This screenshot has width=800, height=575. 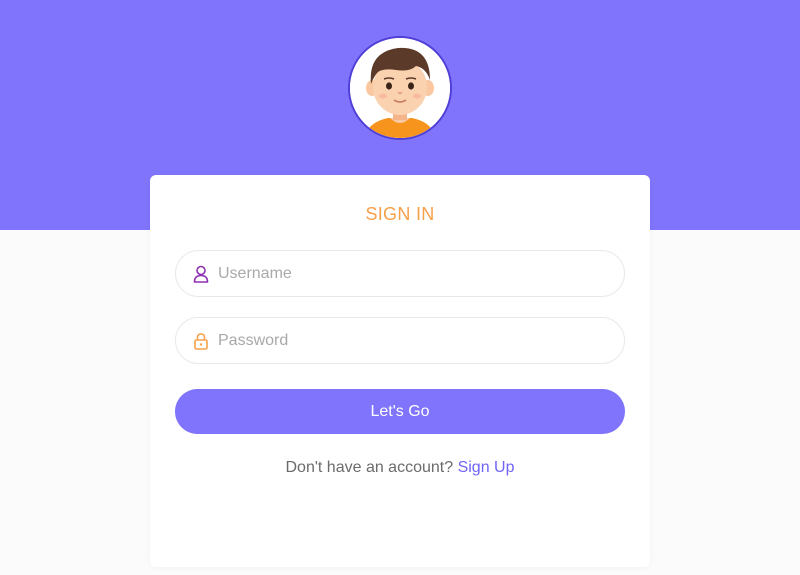 What do you see at coordinates (413, 340) in the screenshot?
I see `password-input` at bounding box center [413, 340].